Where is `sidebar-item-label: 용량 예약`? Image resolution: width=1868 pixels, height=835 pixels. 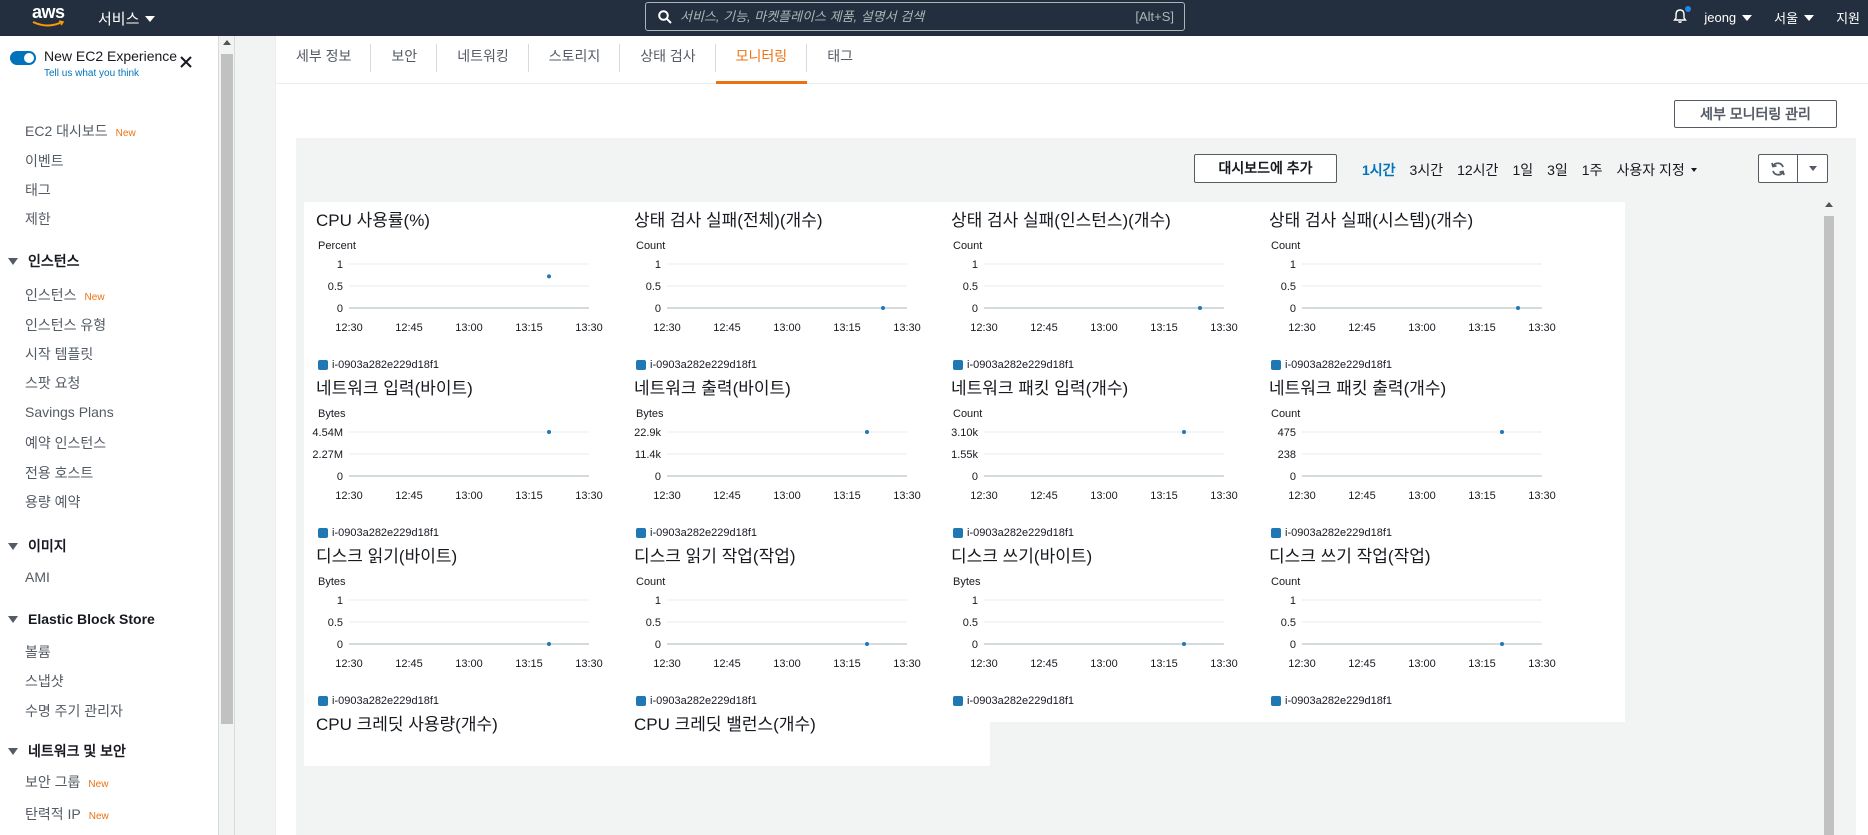 sidebar-item-label: 용량 예약 is located at coordinates (53, 502).